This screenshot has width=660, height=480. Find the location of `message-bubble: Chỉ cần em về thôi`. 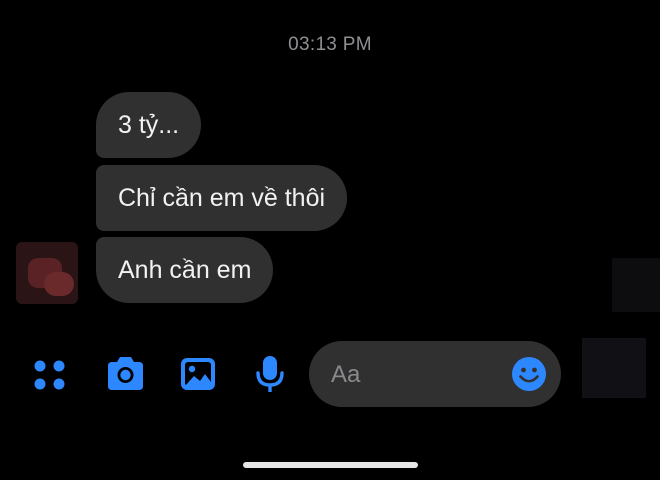

message-bubble: Chỉ cần em về thôi is located at coordinates (222, 198).